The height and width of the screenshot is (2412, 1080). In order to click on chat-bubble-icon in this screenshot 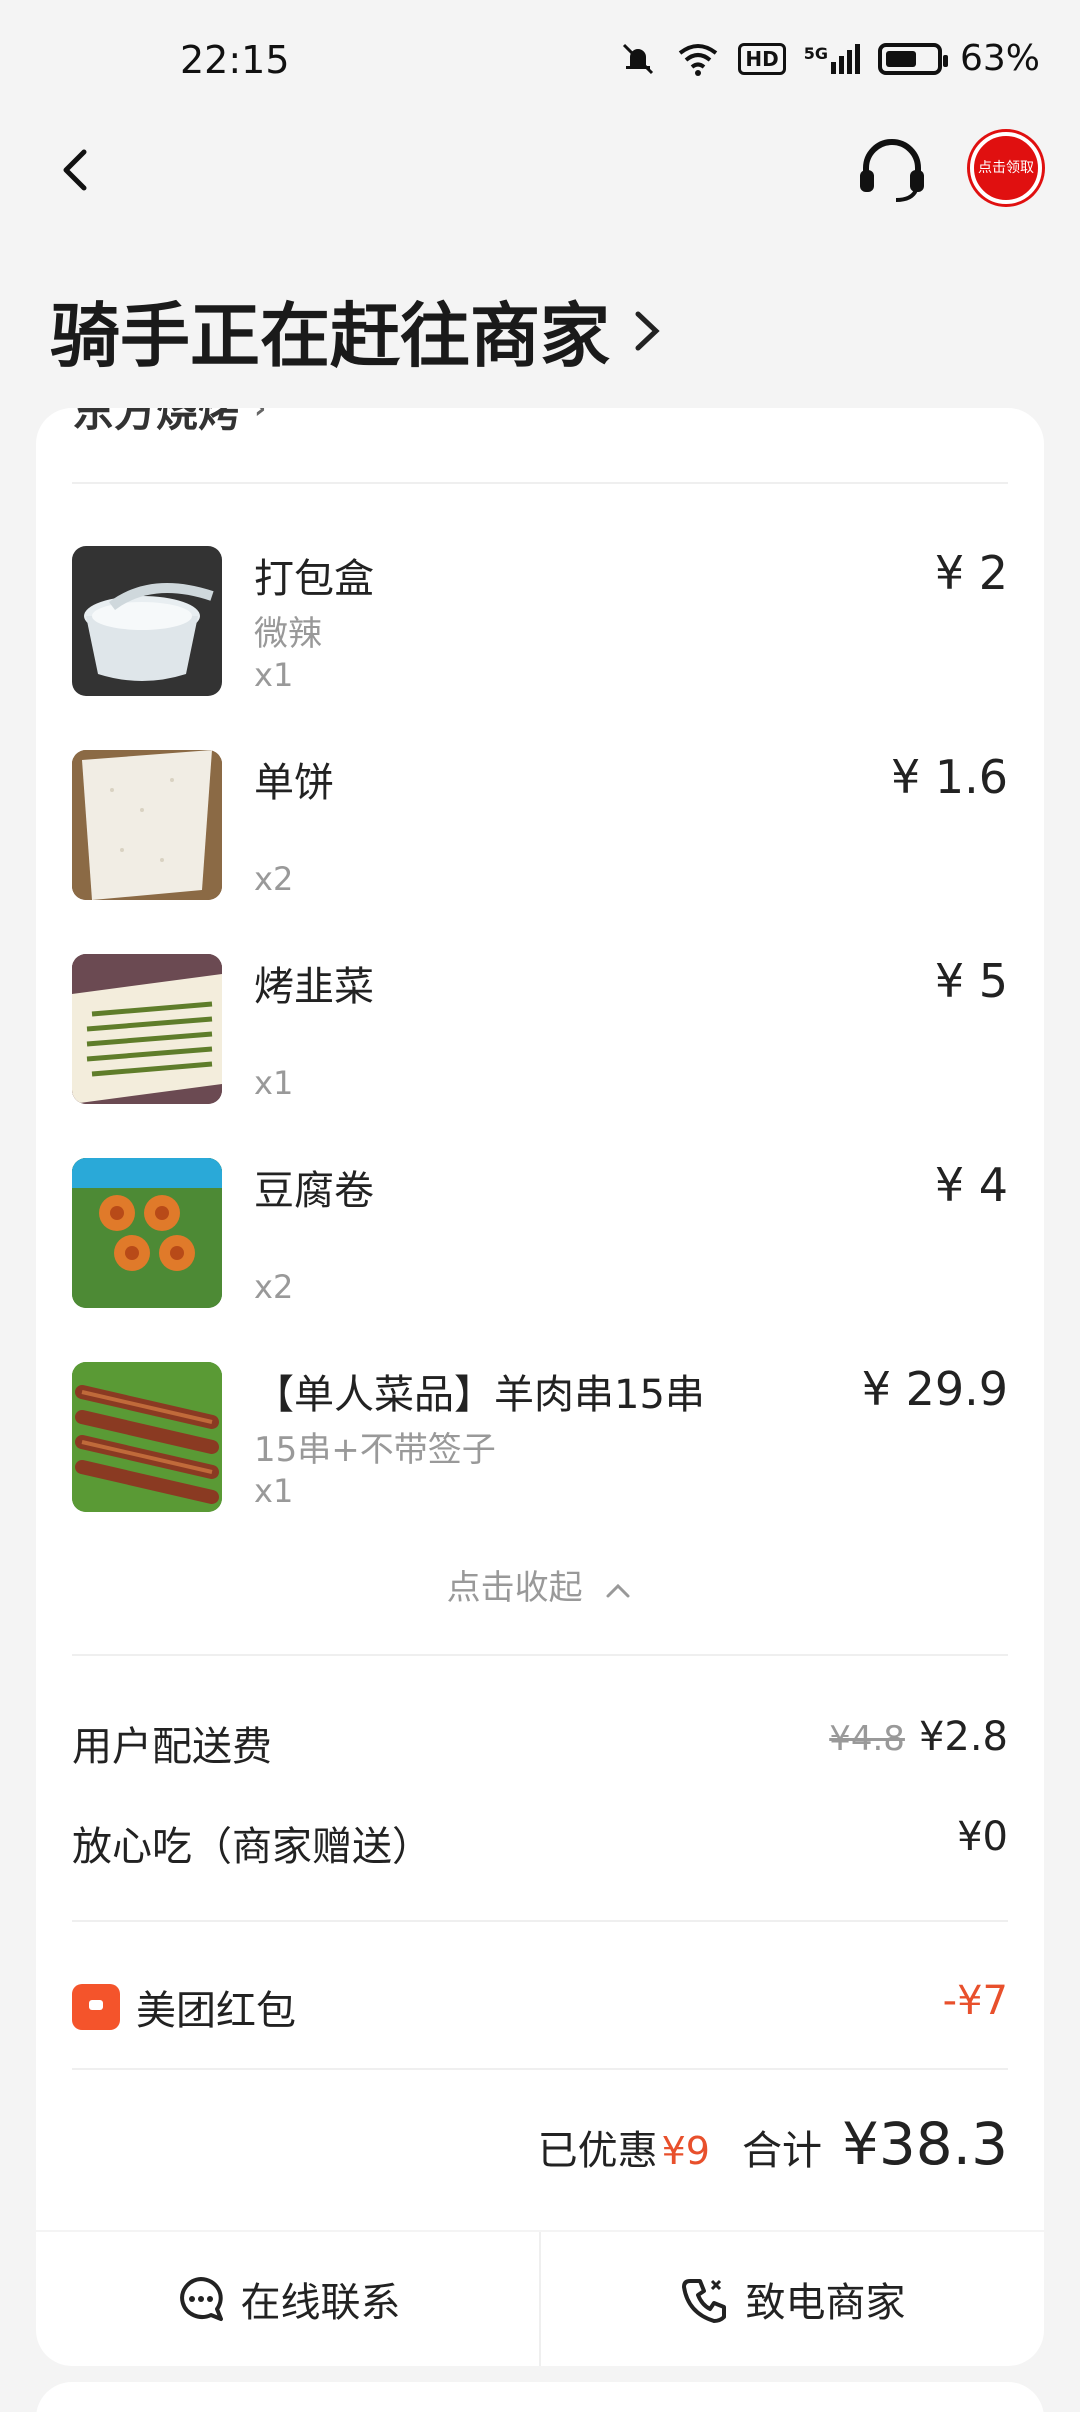, I will do `click(201, 2299)`.